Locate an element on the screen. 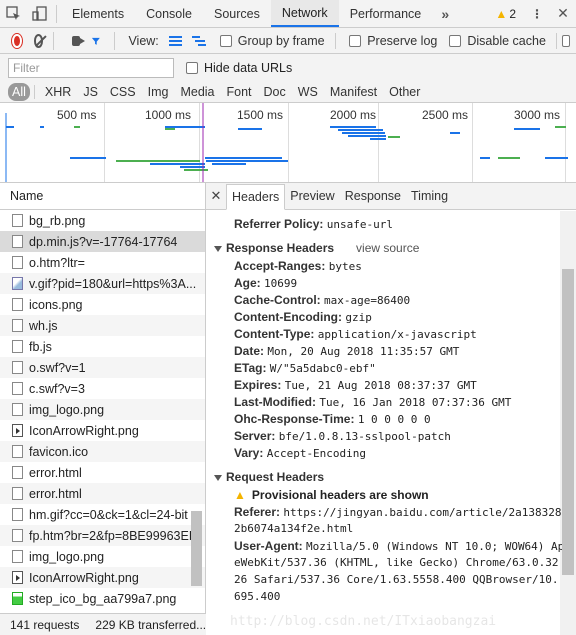 Image resolution: width=576 pixels, height=635 pixels. details-tabbar: ✕ Headers Preview Response Timing is located at coordinates (391, 196).